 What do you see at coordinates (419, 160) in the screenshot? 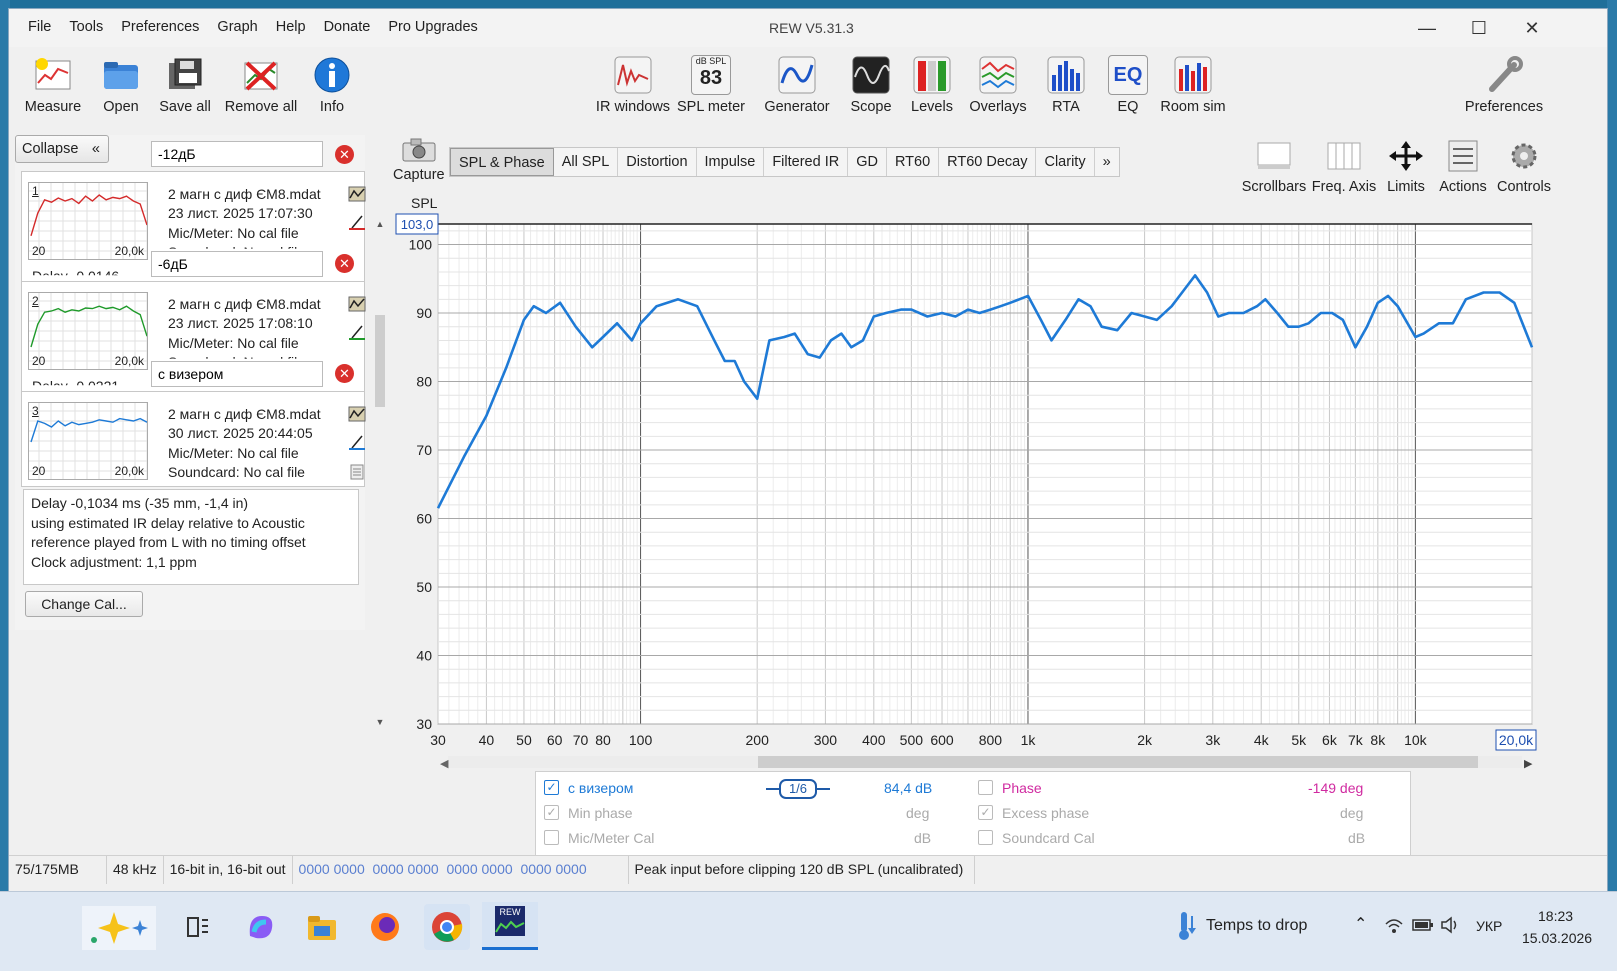
I see `capture-button: Capture` at bounding box center [419, 160].